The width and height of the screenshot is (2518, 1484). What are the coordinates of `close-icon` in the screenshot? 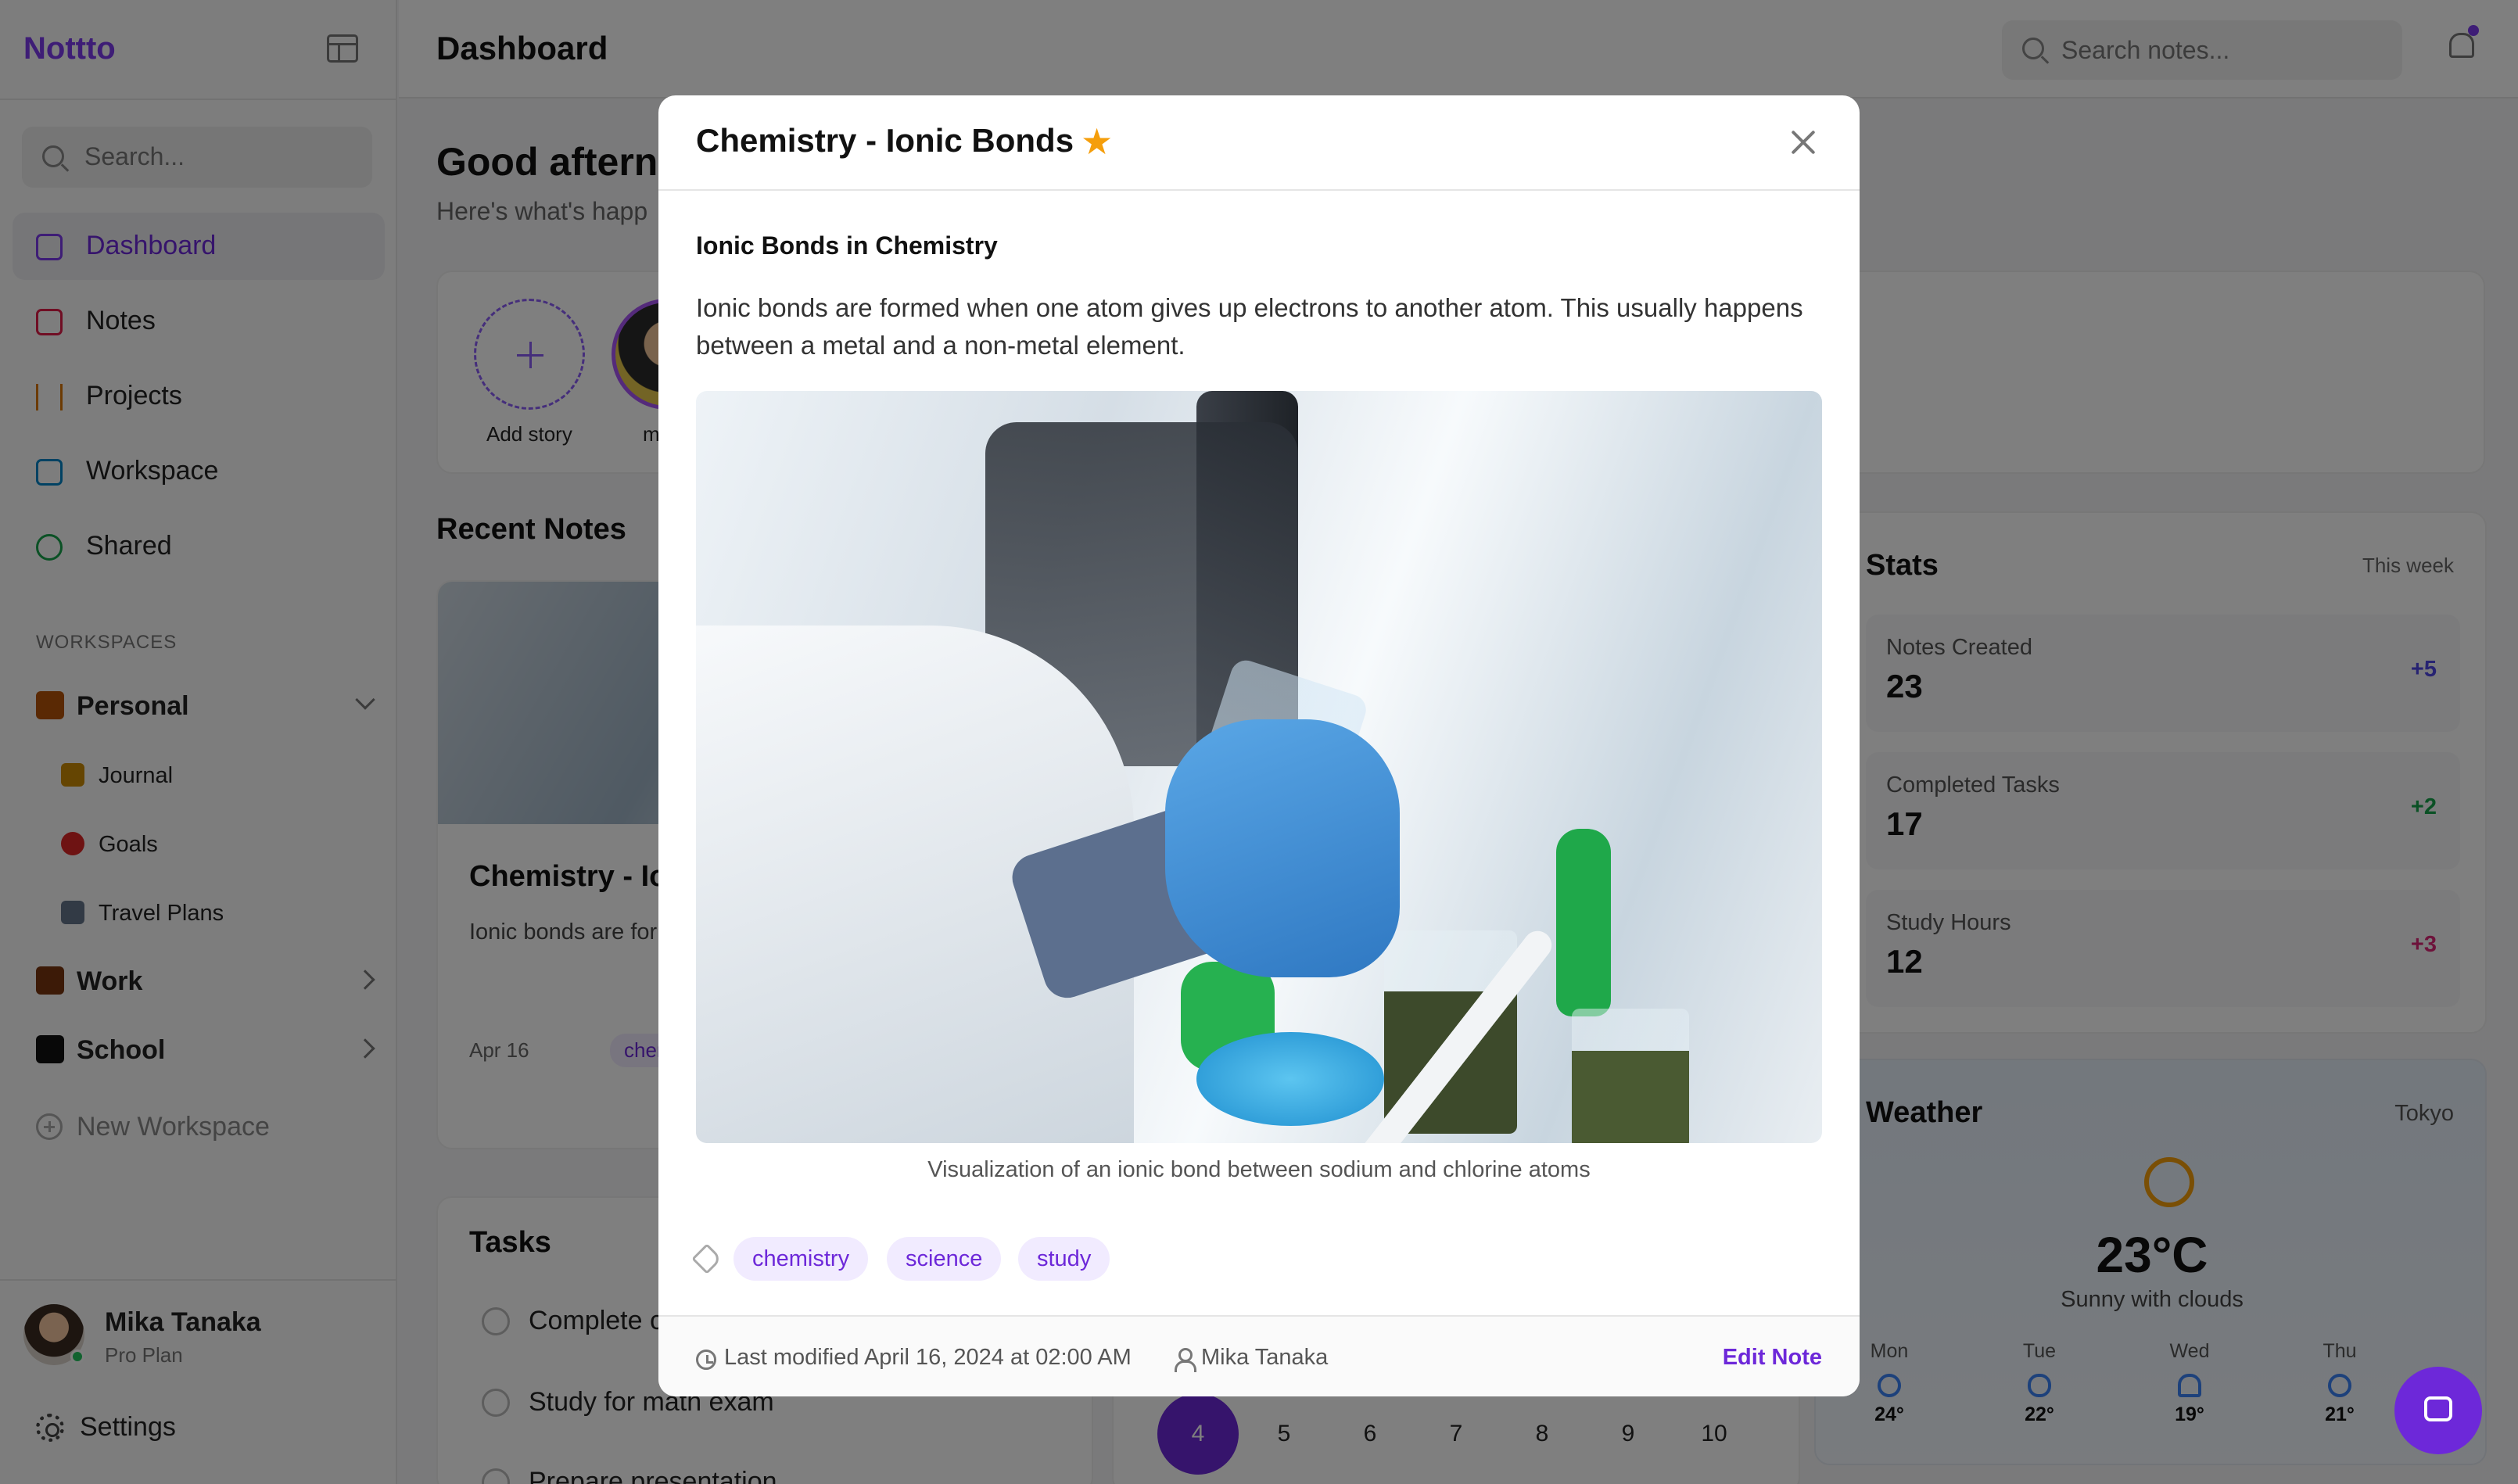 It's located at (1803, 142).